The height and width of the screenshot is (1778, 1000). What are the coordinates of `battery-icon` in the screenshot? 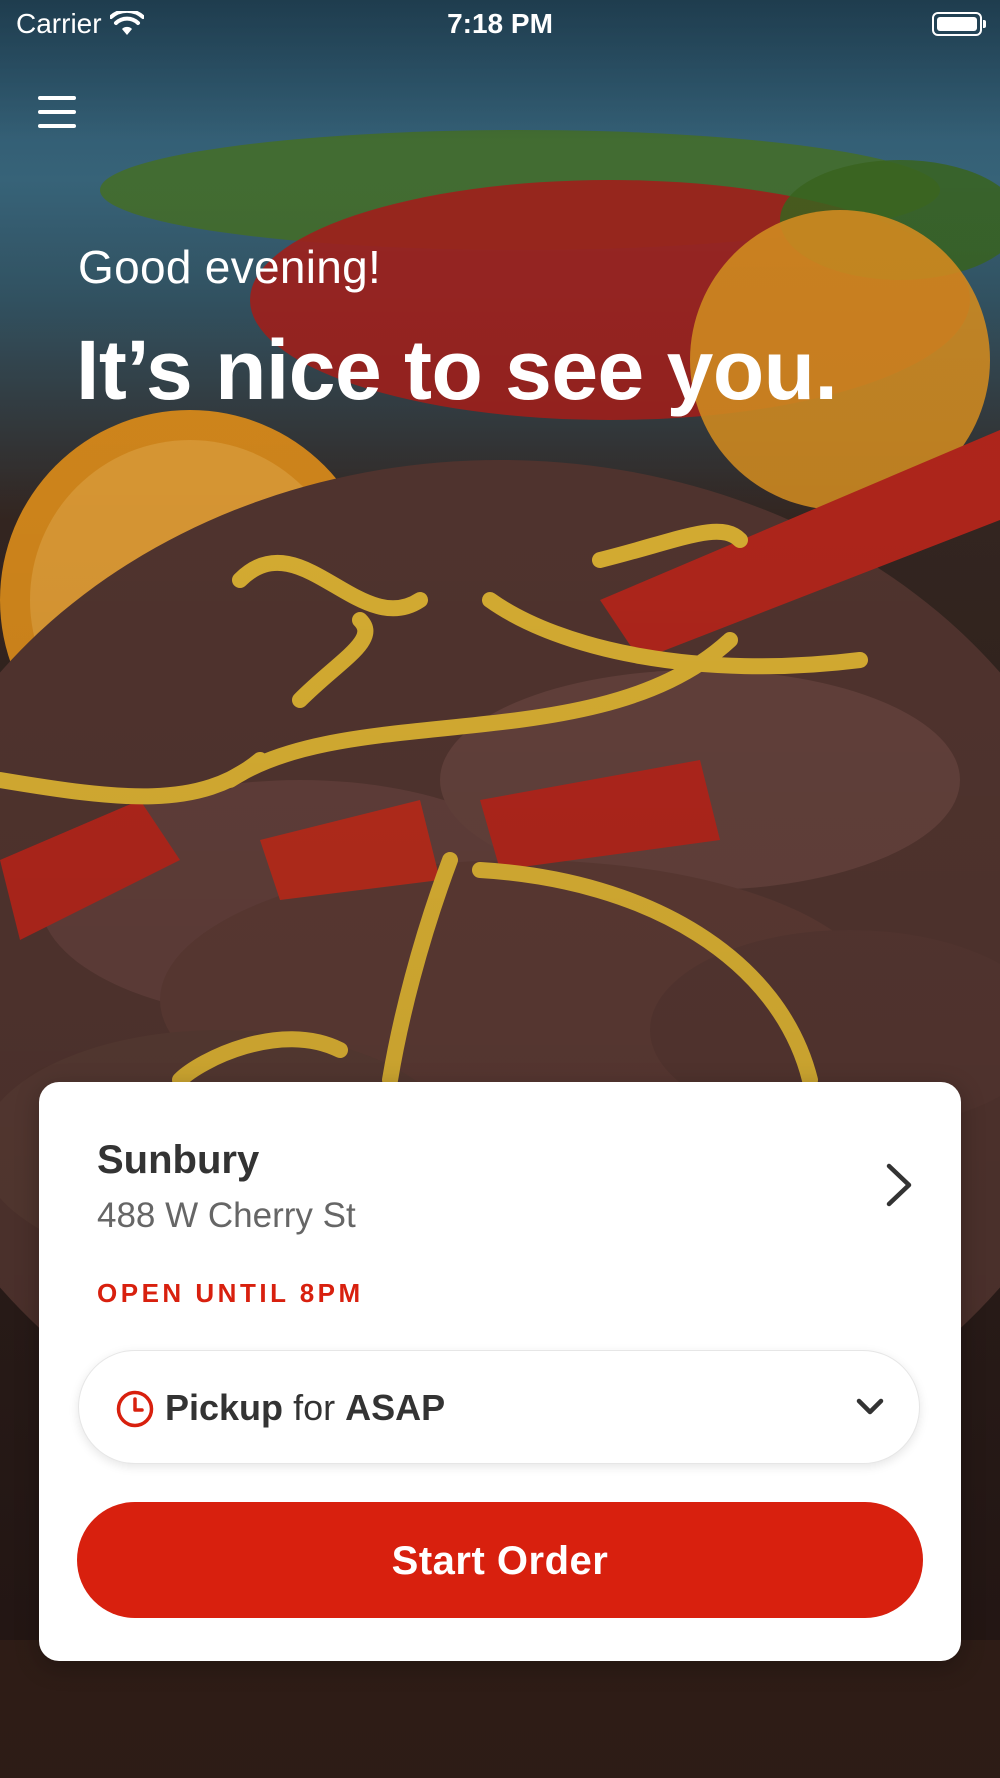 It's located at (959, 24).